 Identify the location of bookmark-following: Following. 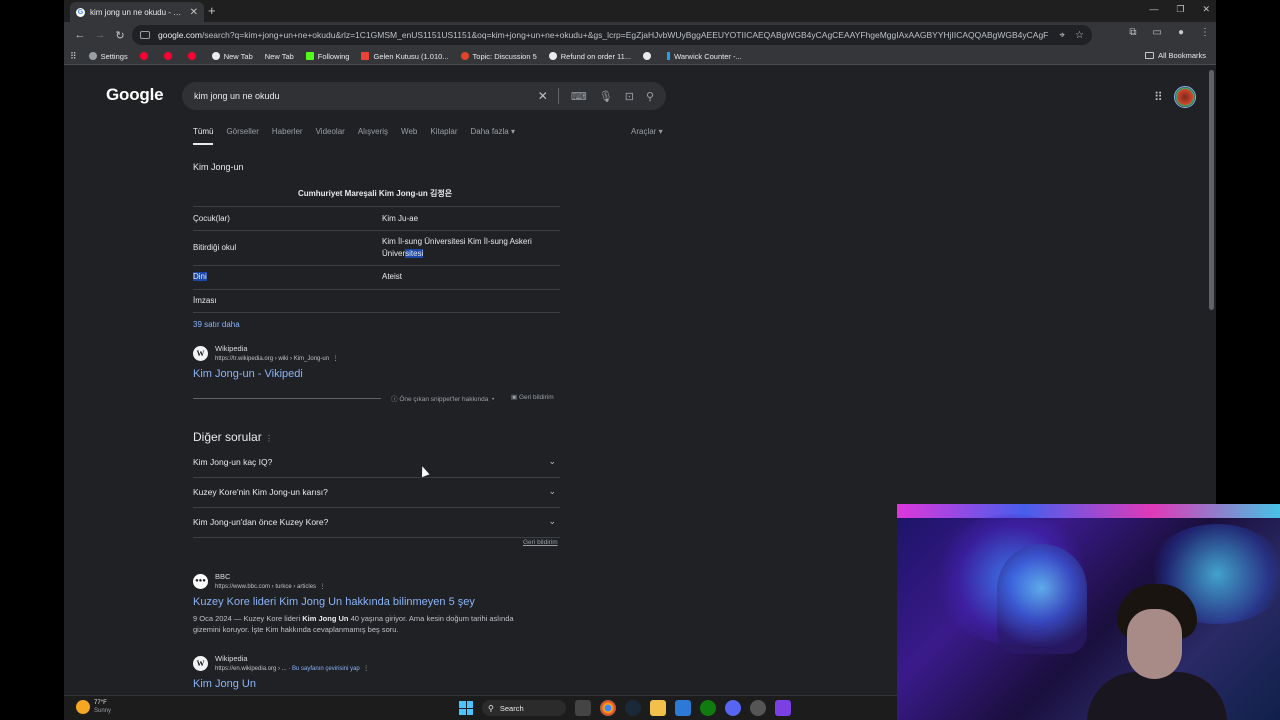
(327, 56).